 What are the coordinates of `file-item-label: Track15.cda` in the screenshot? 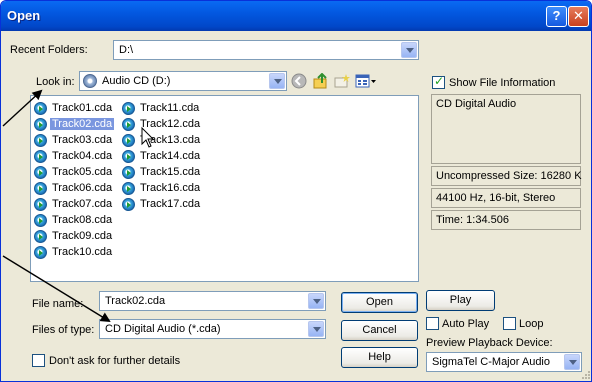 It's located at (170, 172).